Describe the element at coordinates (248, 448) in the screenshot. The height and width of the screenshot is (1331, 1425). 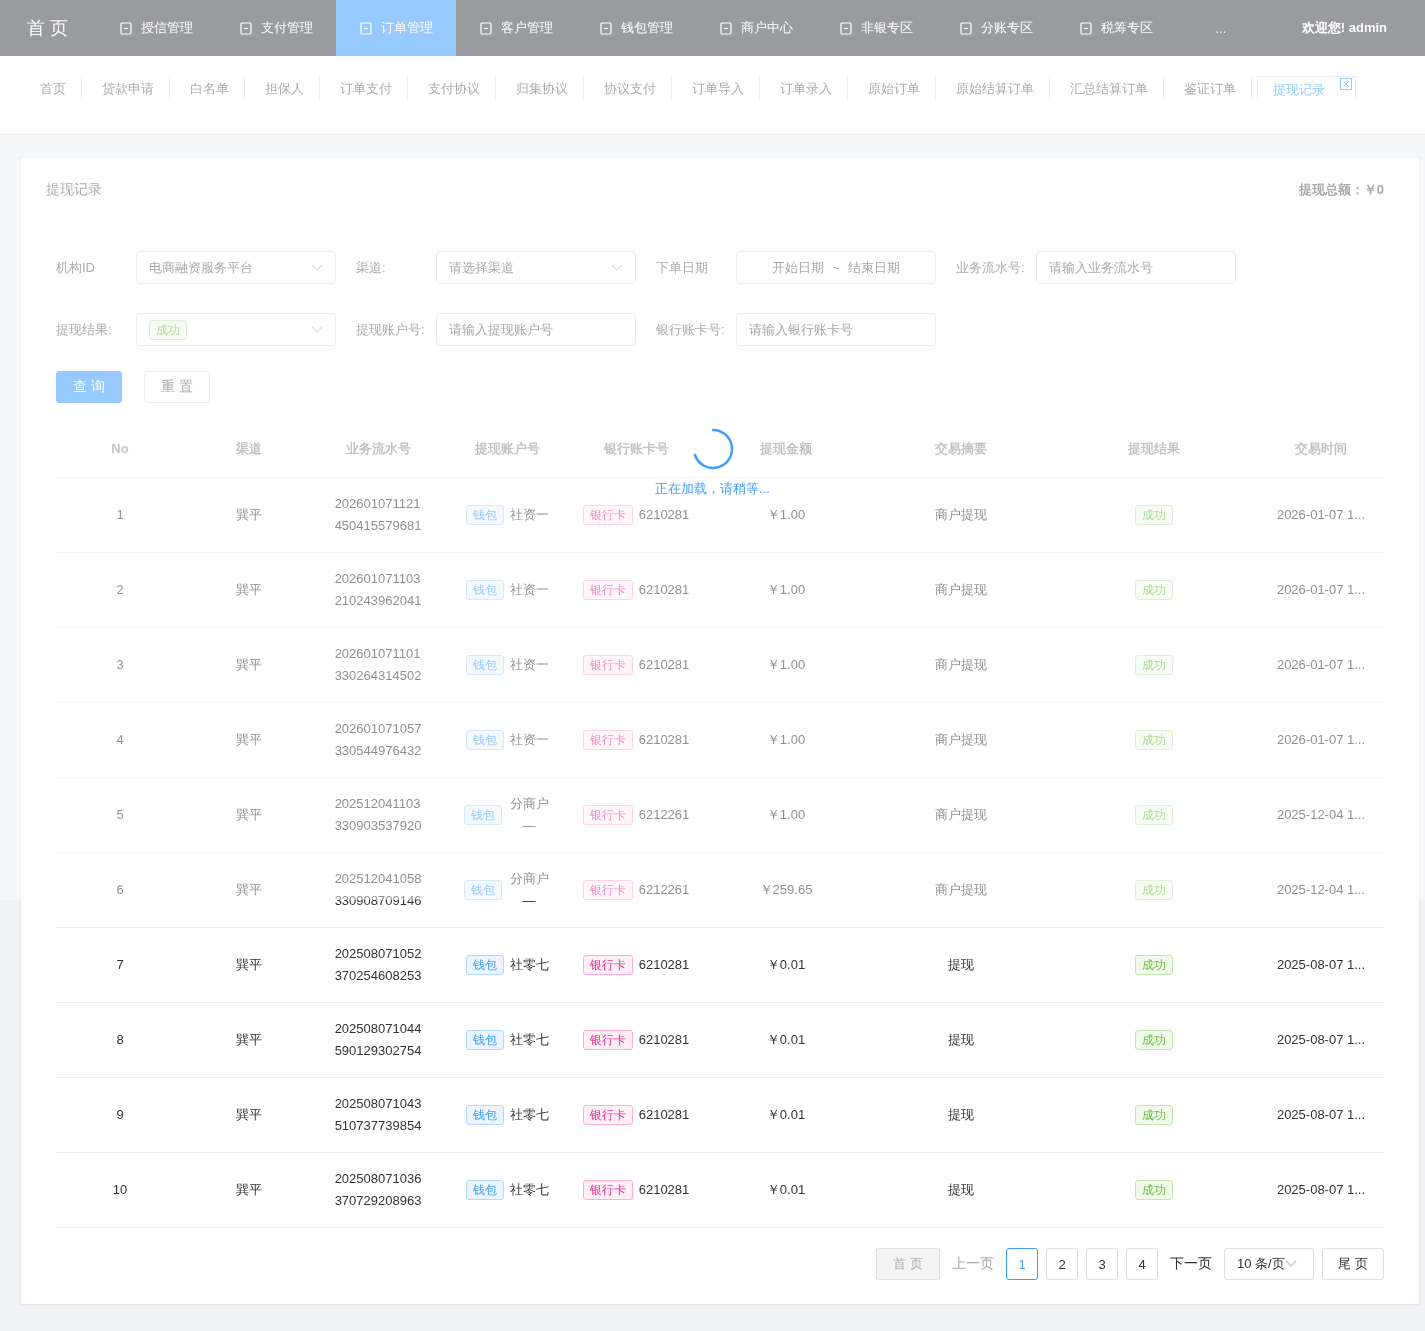
I see `column-header: 渠道` at that location.